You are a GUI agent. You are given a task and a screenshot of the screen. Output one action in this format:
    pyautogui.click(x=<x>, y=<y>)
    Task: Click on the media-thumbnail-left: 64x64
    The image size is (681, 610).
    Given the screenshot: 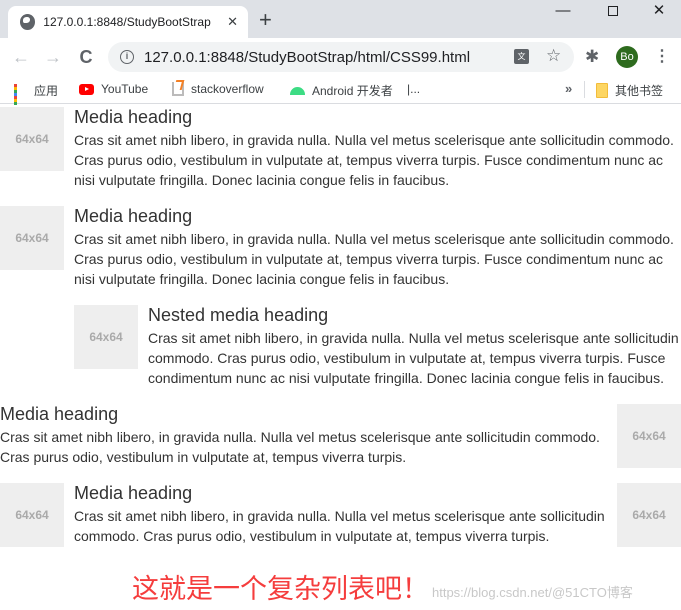 What is the action you would take?
    pyautogui.click(x=32, y=515)
    